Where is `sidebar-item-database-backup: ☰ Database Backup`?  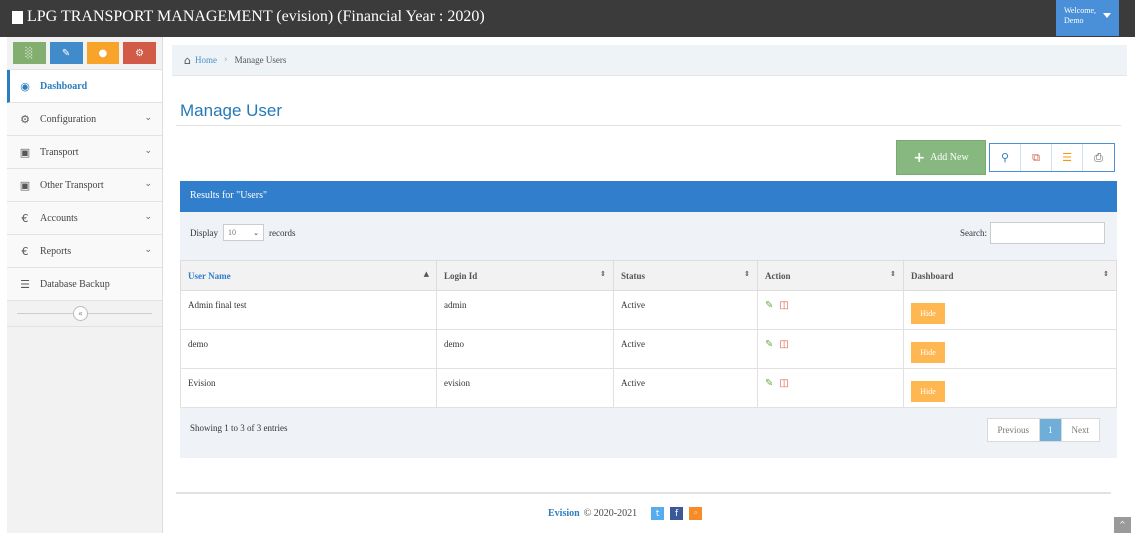 sidebar-item-database-backup: ☰ Database Backup is located at coordinates (84, 284).